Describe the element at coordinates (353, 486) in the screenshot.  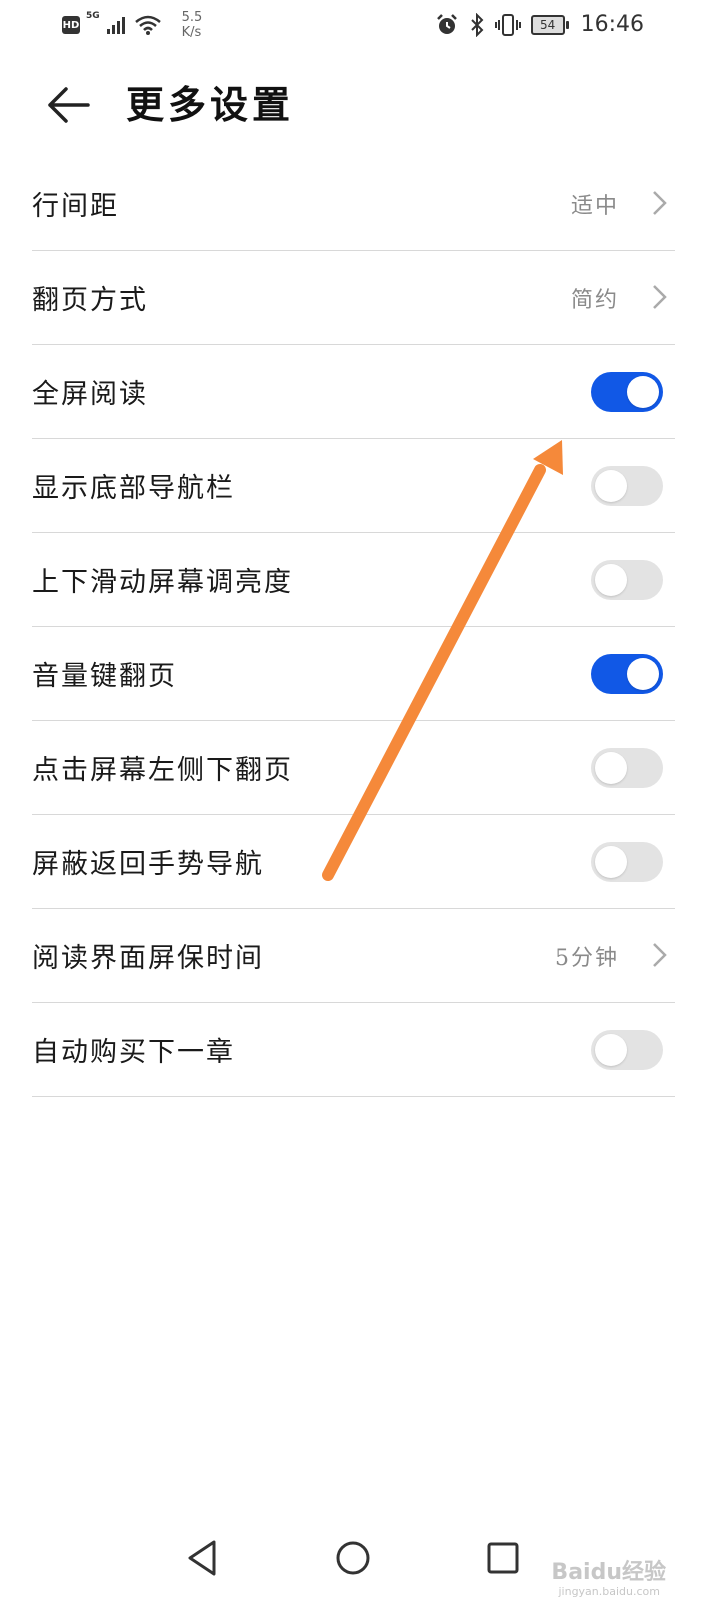
I see `setting-show-bottom-nav: 显示底部导航栏` at that location.